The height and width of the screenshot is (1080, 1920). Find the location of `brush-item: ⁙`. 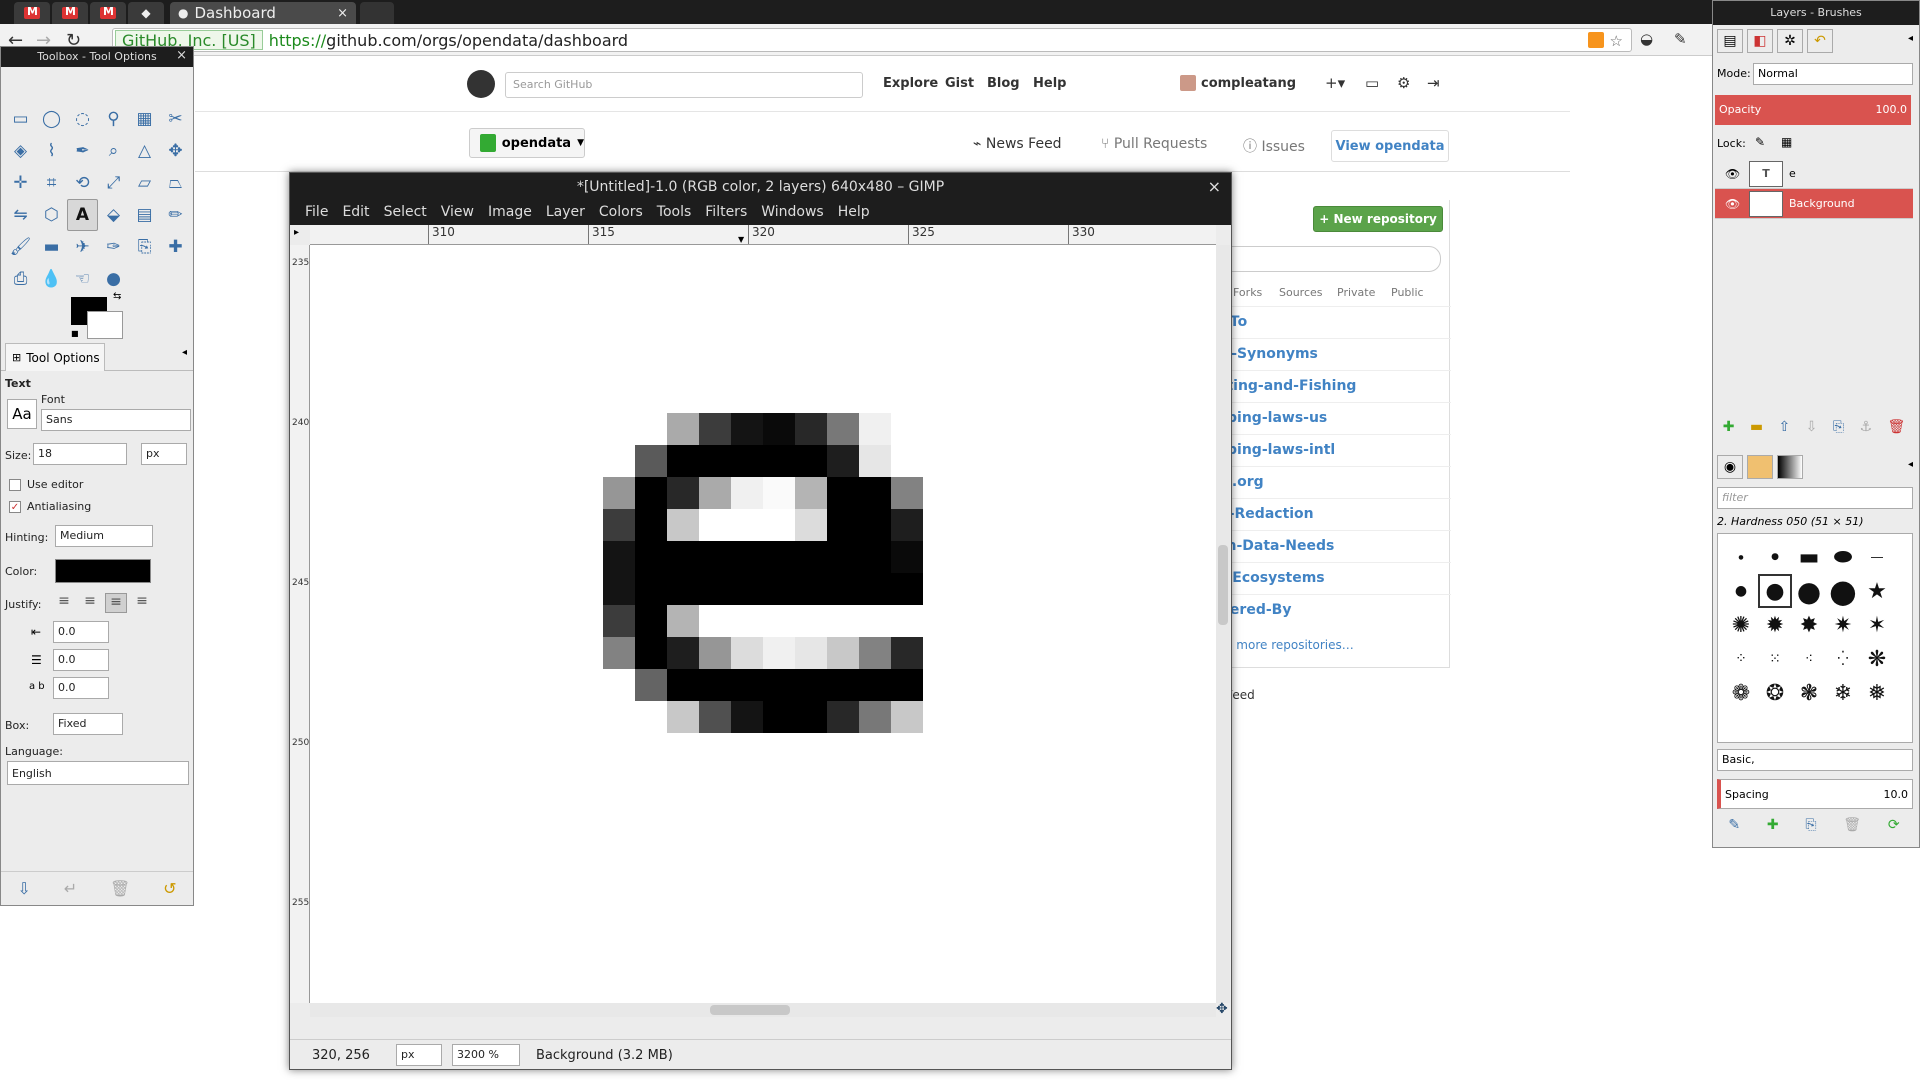

brush-item: ⁙ is located at coordinates (1775, 659).